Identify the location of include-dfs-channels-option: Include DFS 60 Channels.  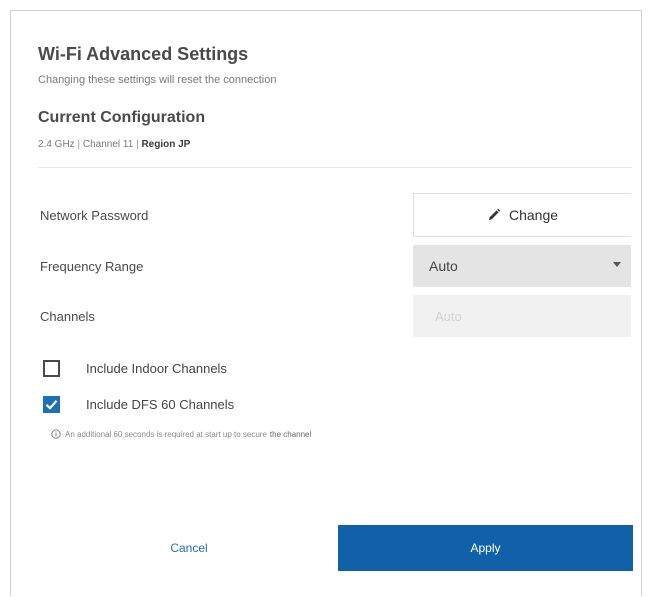
(138, 404).